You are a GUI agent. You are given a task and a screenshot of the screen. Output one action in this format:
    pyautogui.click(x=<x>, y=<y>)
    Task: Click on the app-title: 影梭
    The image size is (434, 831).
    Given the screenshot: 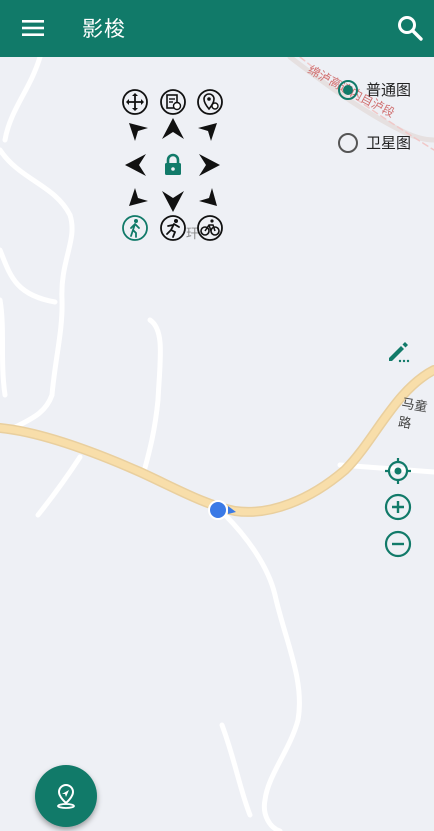 What is the action you would take?
    pyautogui.click(x=104, y=29)
    